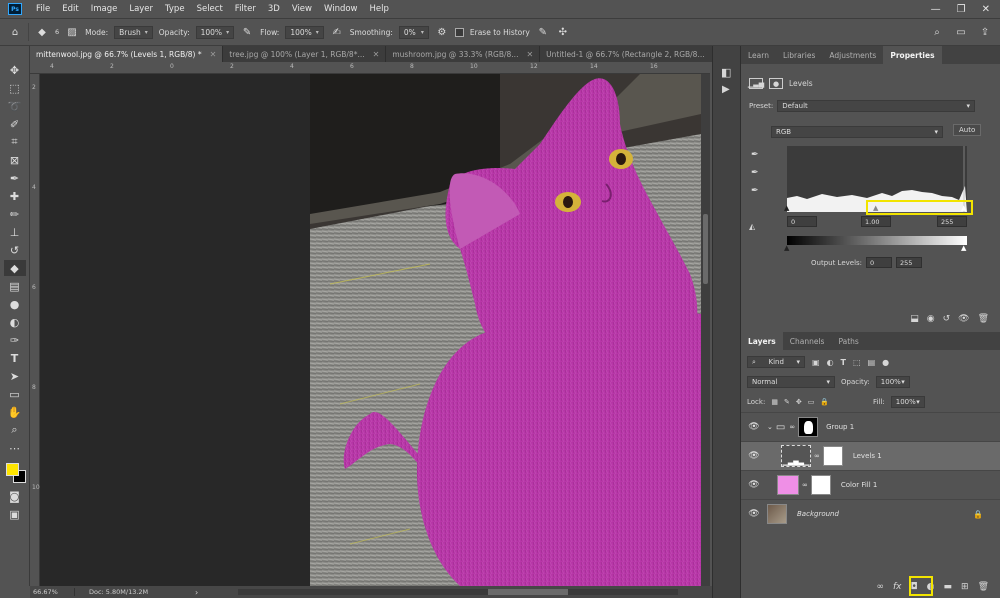 The image size is (1000, 598). What do you see at coordinates (857, 132) in the screenshot?
I see `channel-select: RGB ▾` at bounding box center [857, 132].